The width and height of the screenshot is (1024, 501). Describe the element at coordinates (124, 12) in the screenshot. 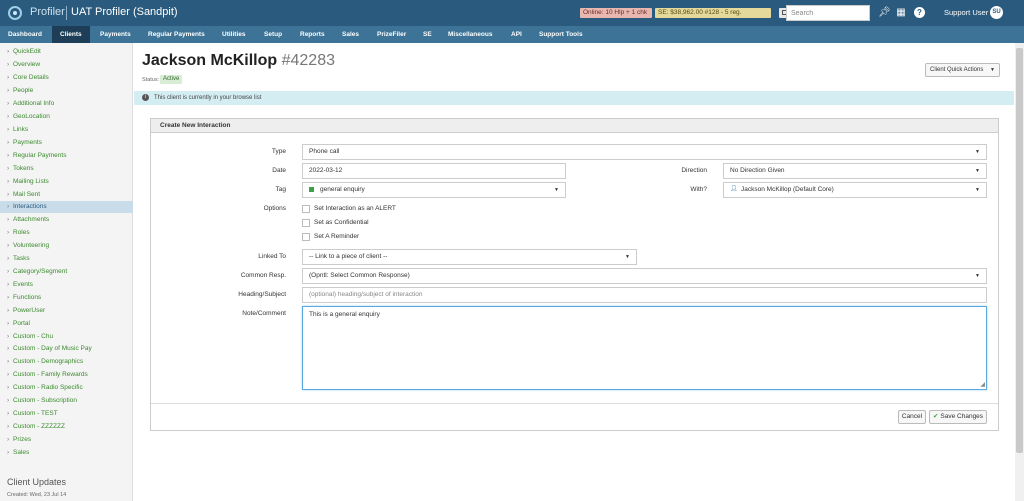

I see `site-name: UAT Profiler (Sandpit)` at that location.